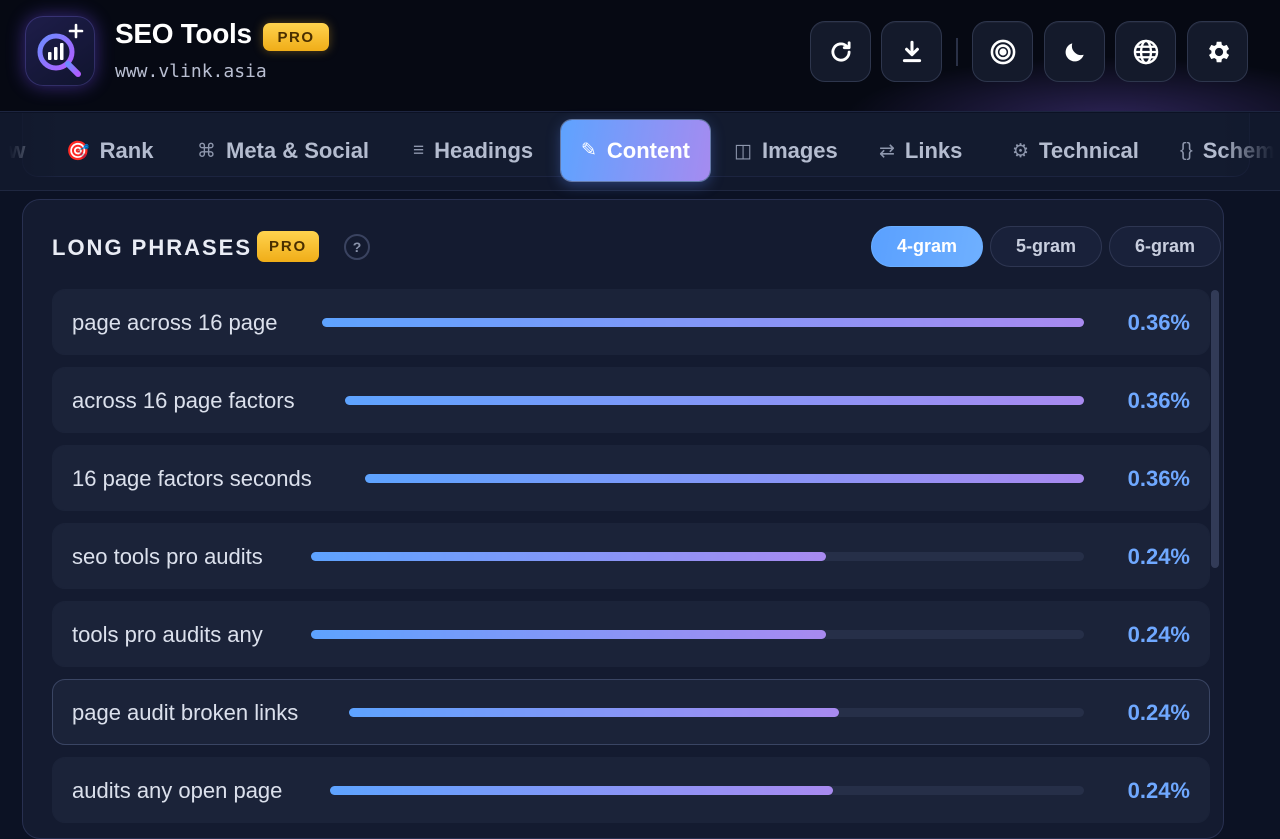 This screenshot has width=1280, height=839. Describe the element at coordinates (167, 556) in the screenshot. I see `phrase-text: seo tools pro audits` at that location.